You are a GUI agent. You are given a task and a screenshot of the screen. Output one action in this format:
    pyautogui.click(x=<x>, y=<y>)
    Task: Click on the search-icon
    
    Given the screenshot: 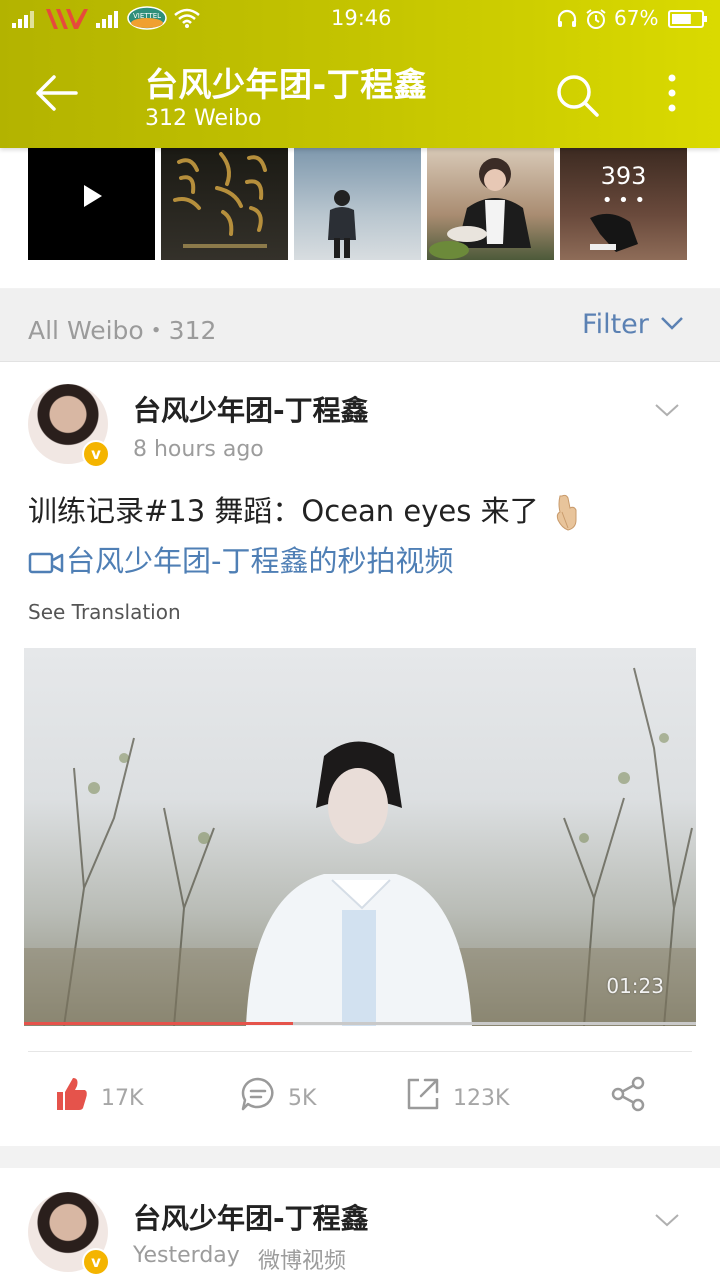 What is the action you would take?
    pyautogui.click(x=577, y=95)
    